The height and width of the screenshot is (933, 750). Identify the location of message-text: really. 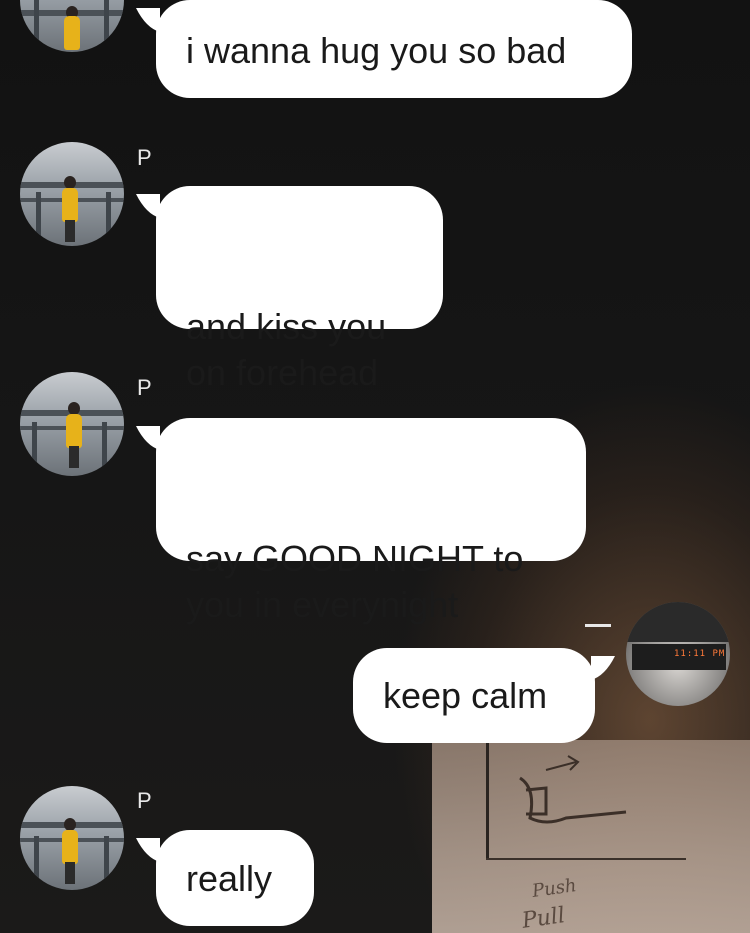
(229, 878).